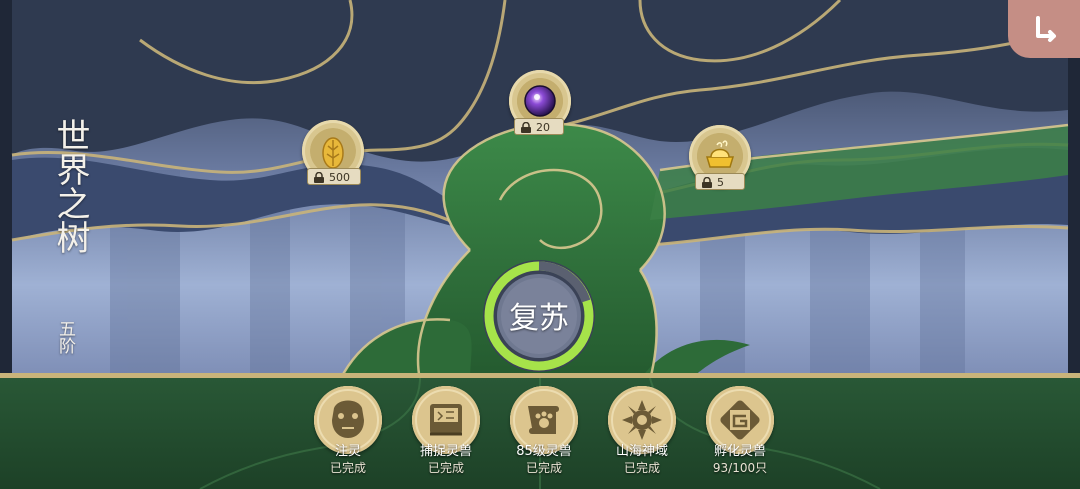 Image resolution: width=1080 pixels, height=489 pixels. What do you see at coordinates (543, 127) in the screenshot?
I see `lock-value: 20` at bounding box center [543, 127].